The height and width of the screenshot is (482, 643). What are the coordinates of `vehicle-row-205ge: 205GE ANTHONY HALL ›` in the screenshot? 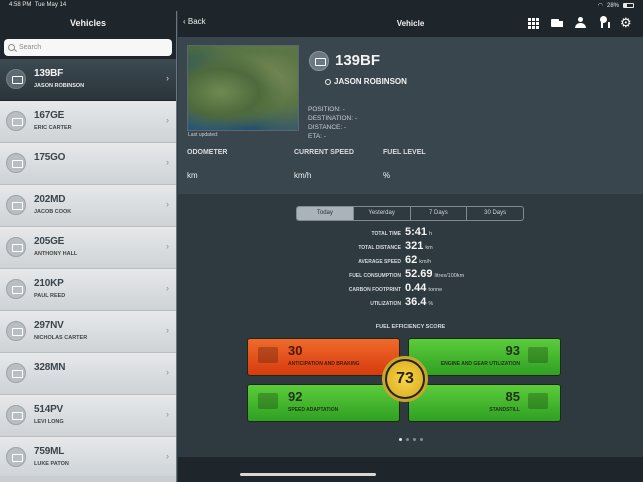 It's located at (88, 248).